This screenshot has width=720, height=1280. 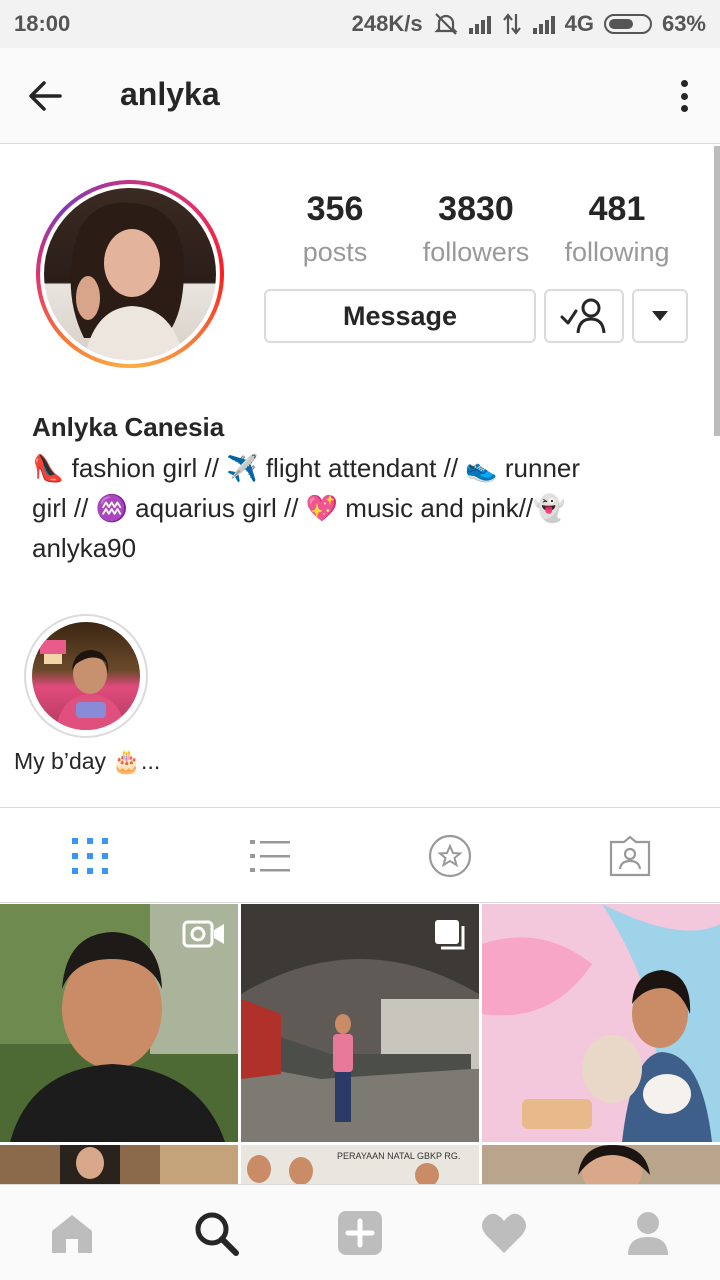 I want to click on highlight-illustration, so click(x=82, y=685).